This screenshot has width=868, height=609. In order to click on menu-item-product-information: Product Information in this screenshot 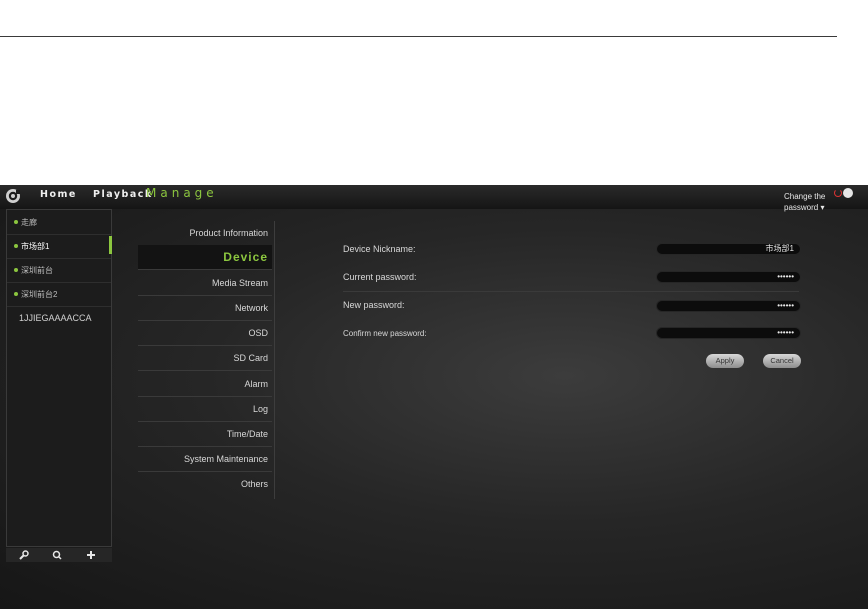, I will do `click(205, 233)`.